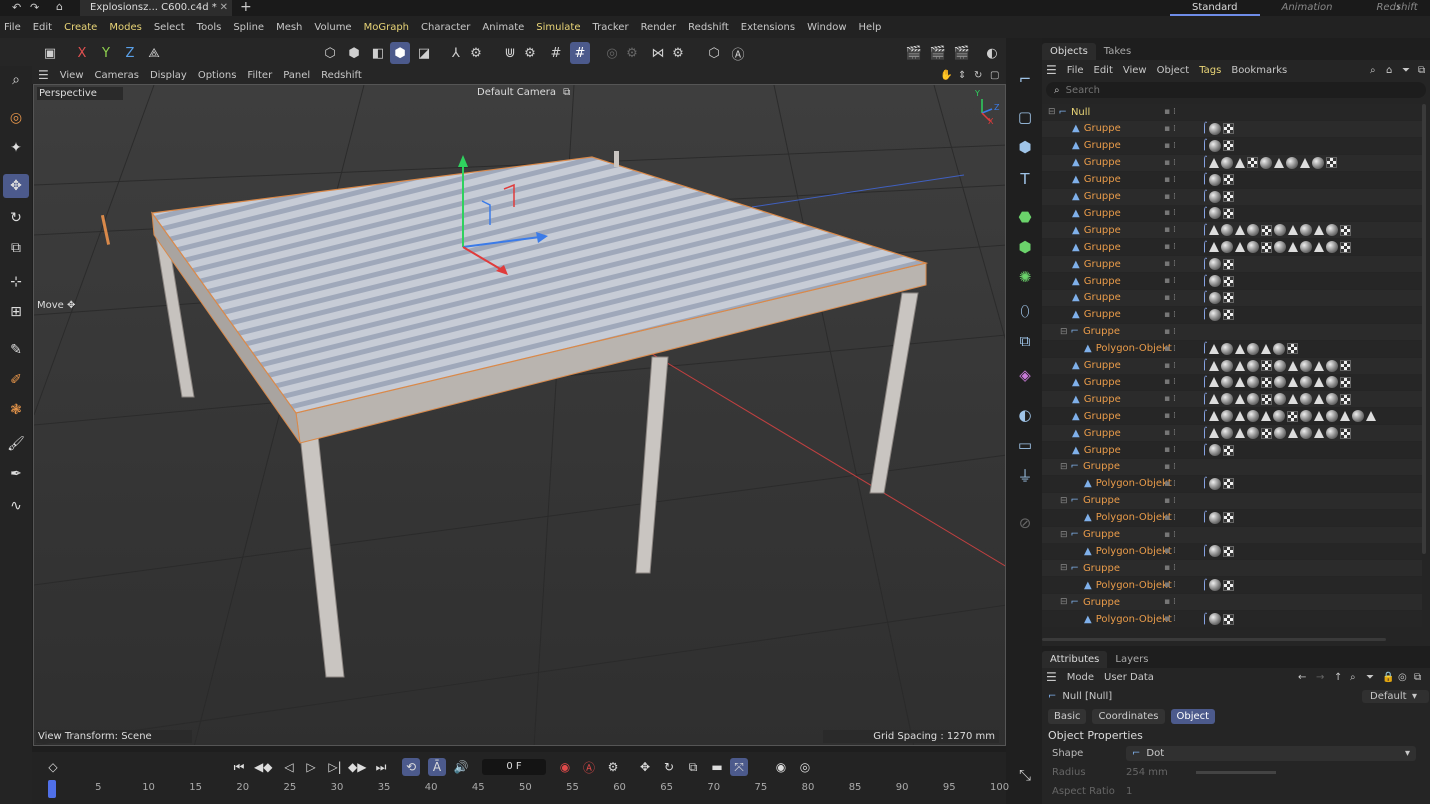 The image size is (1430, 804). I want to click on menu-redshift: Redshift, so click(708, 27).